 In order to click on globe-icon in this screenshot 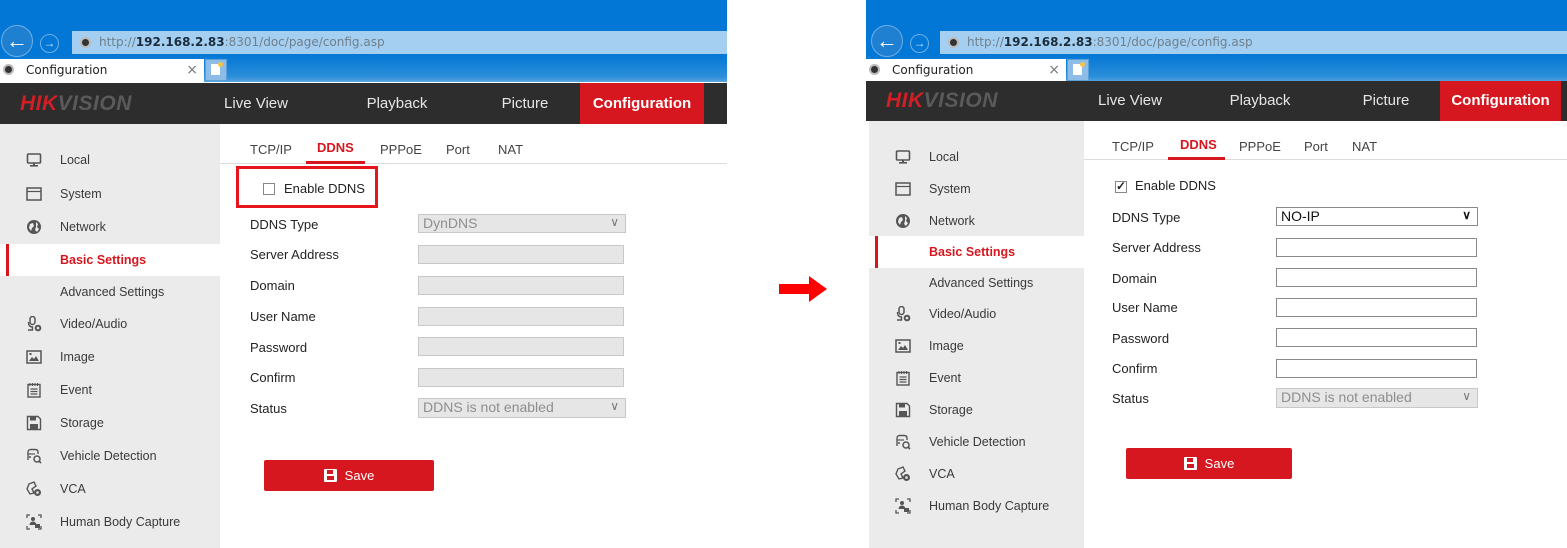, I will do `click(34, 227)`.